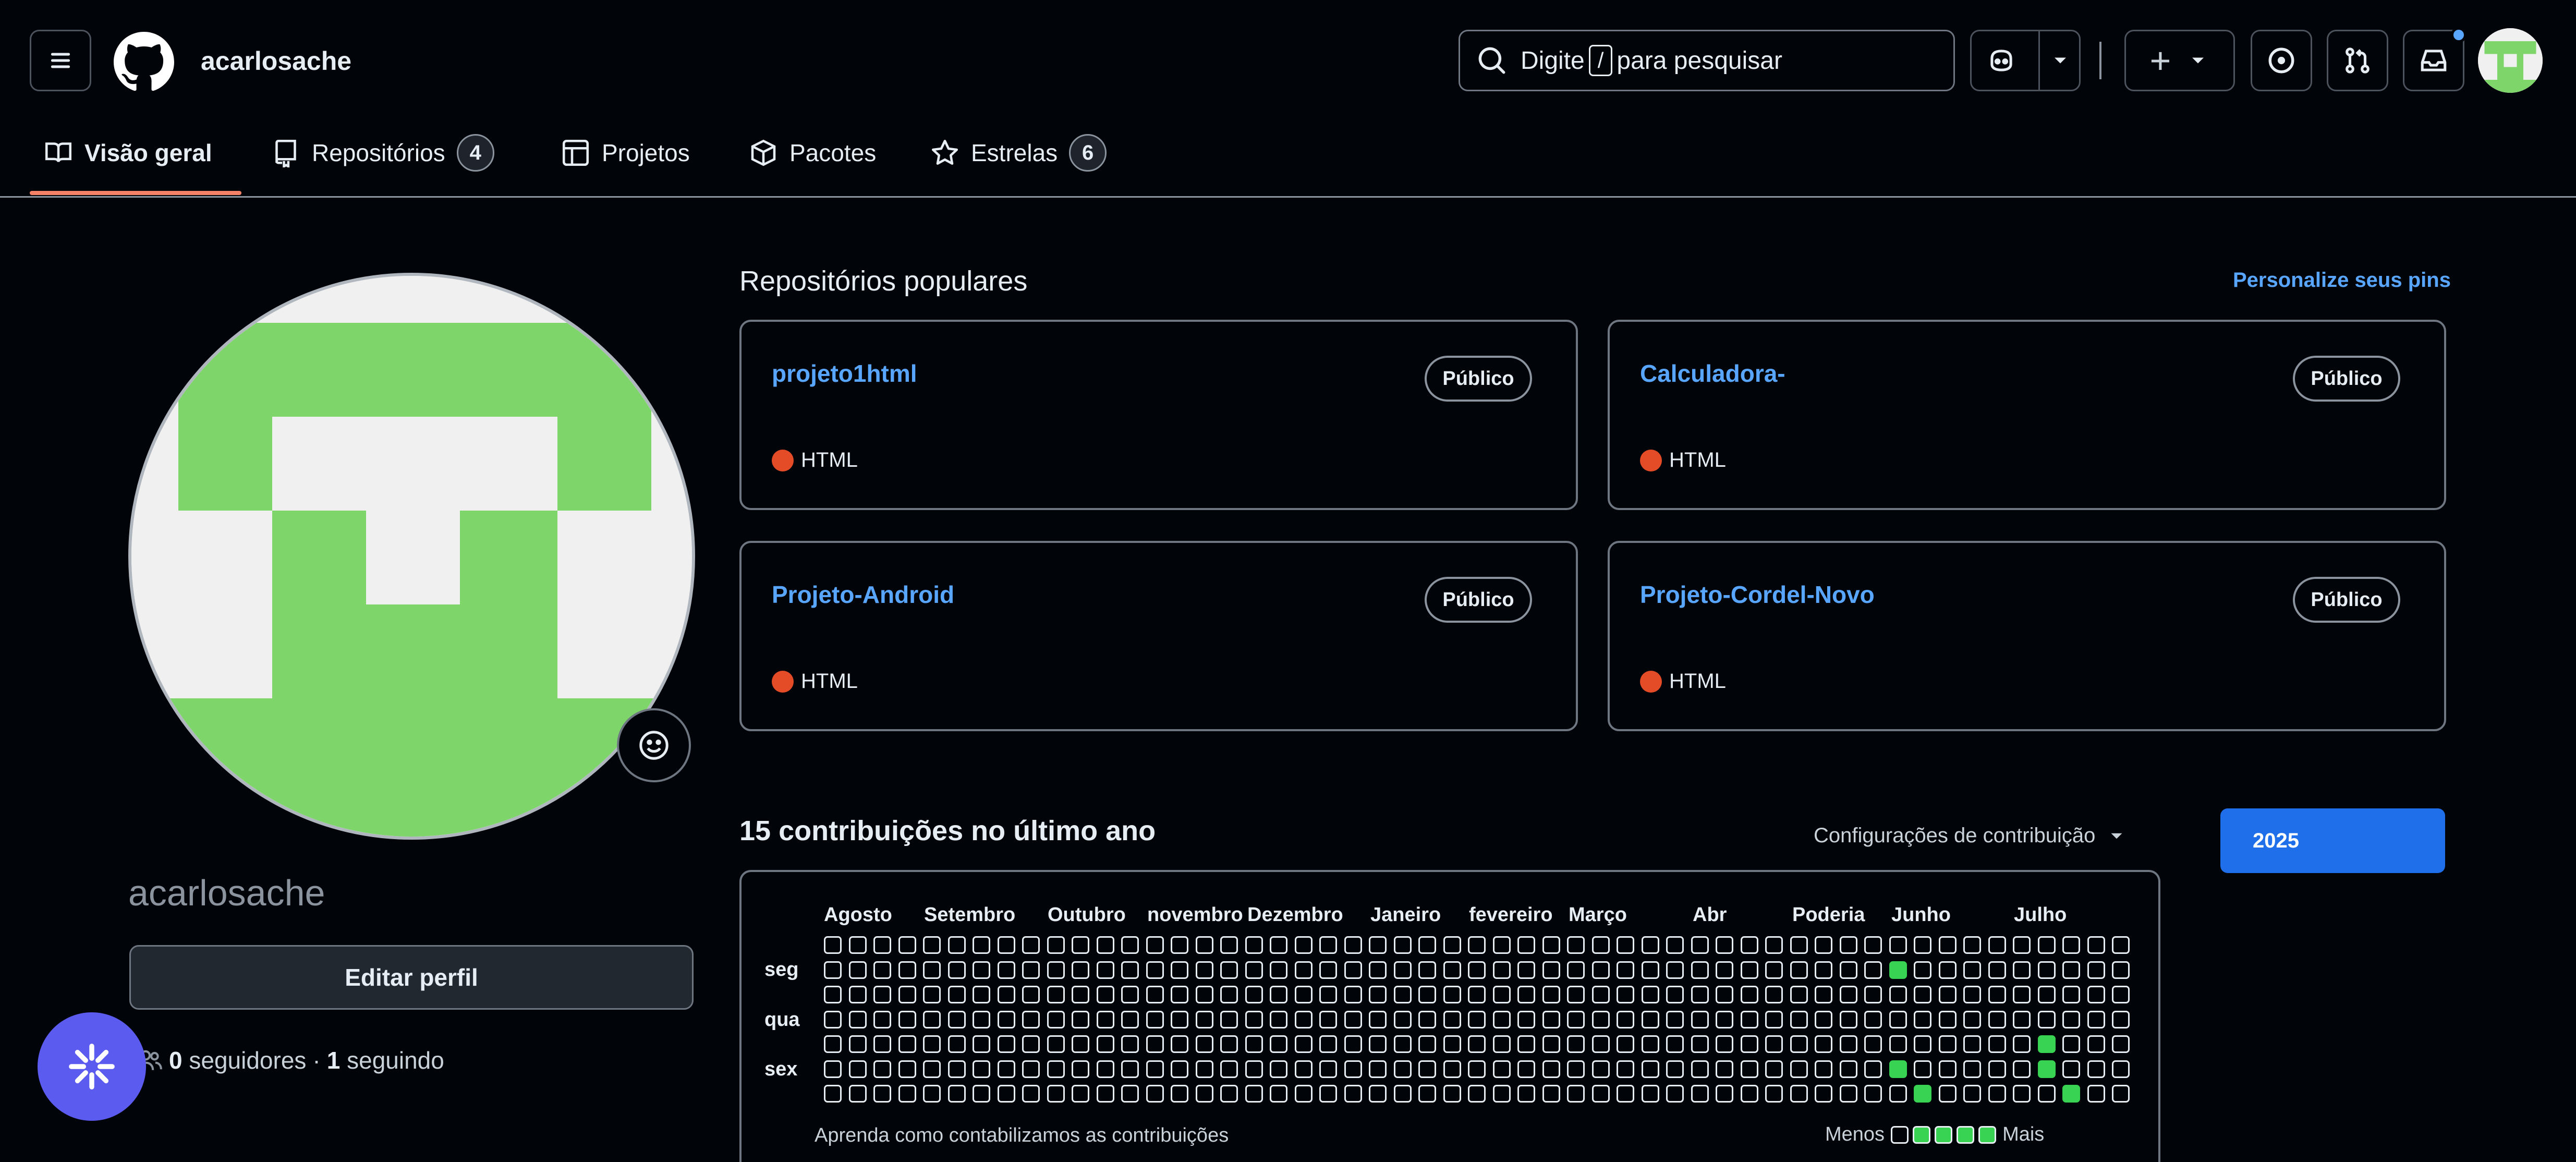  I want to click on year-button: 2025, so click(2332, 840).